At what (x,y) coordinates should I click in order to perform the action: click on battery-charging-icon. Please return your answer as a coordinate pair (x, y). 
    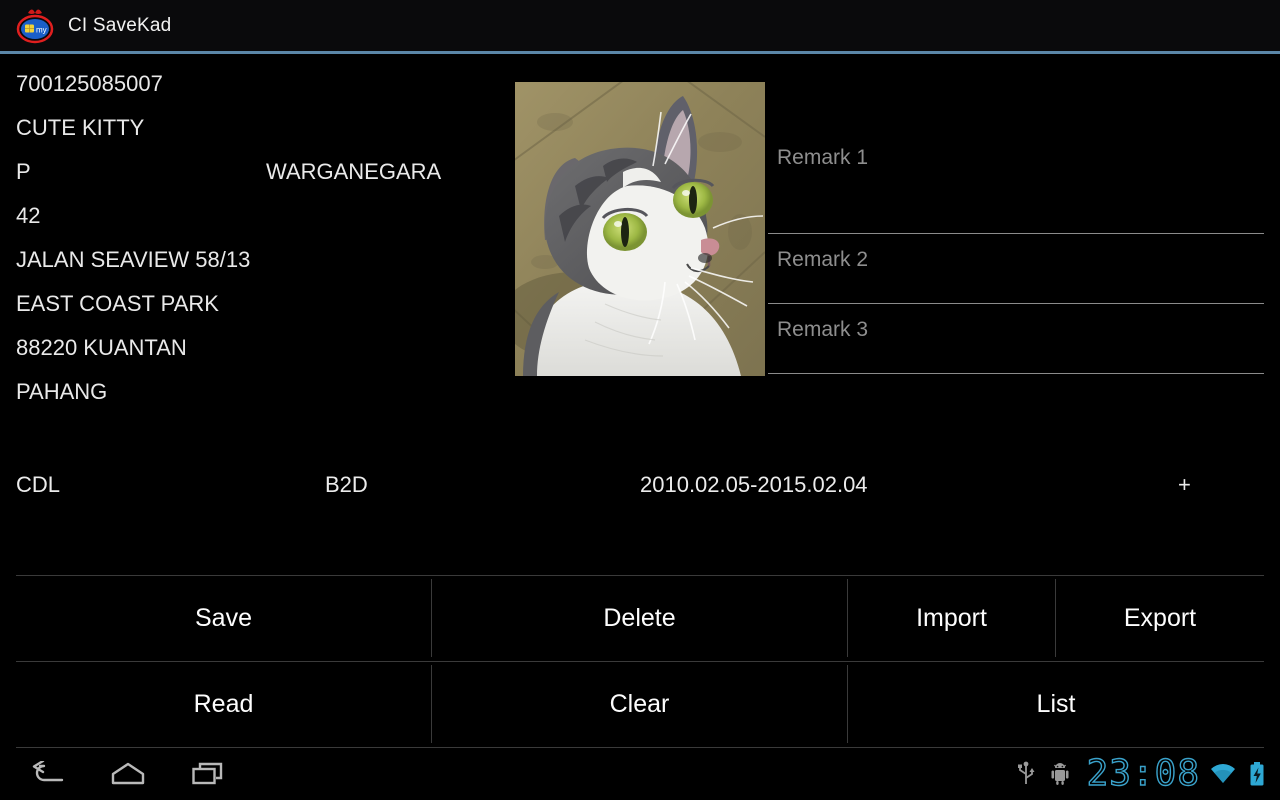
    Looking at the image, I should click on (1257, 774).